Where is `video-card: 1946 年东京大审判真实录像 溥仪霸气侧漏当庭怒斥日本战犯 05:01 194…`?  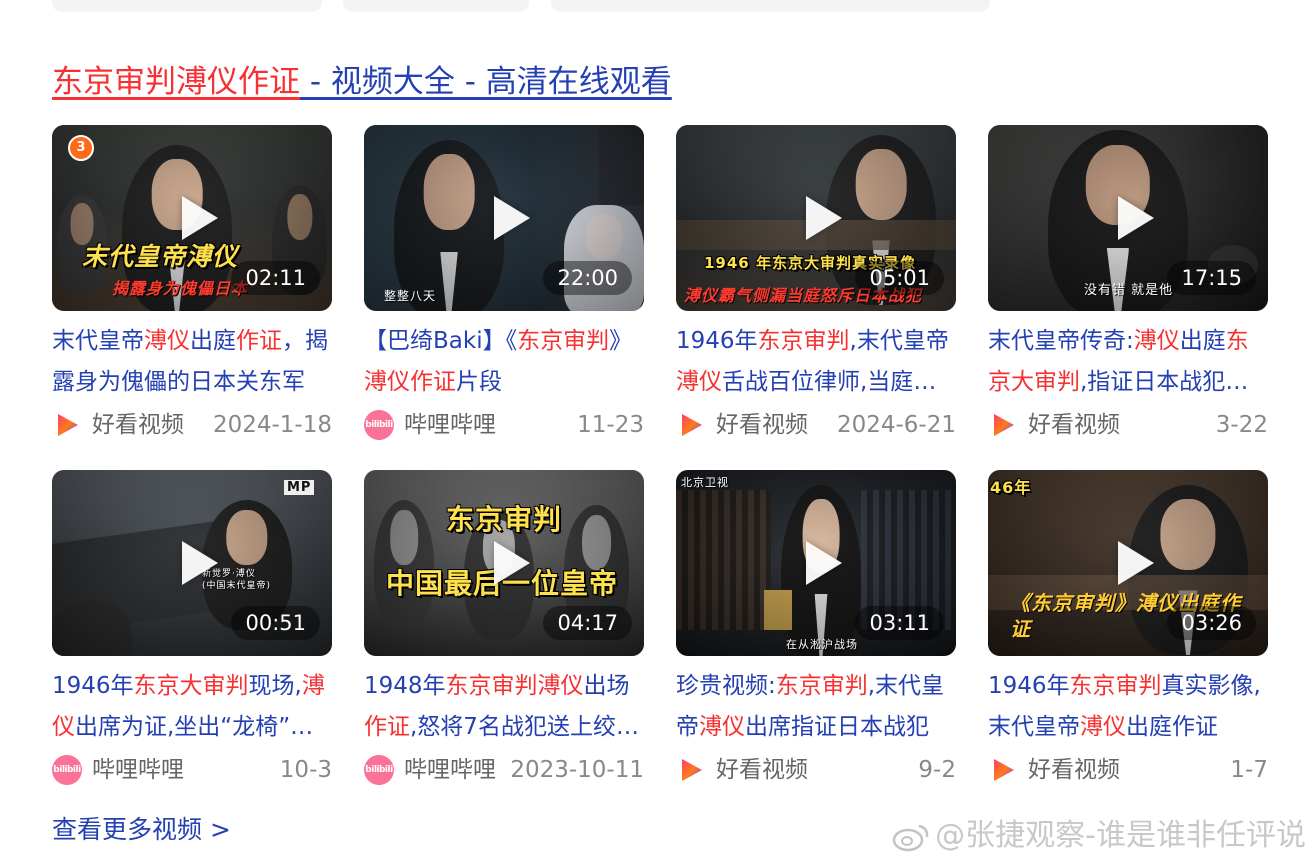 video-card: 1946 年东京大审判真实录像 溥仪霸气侧漏当庭怒斥日本战犯 05:01 194… is located at coordinates (816, 285).